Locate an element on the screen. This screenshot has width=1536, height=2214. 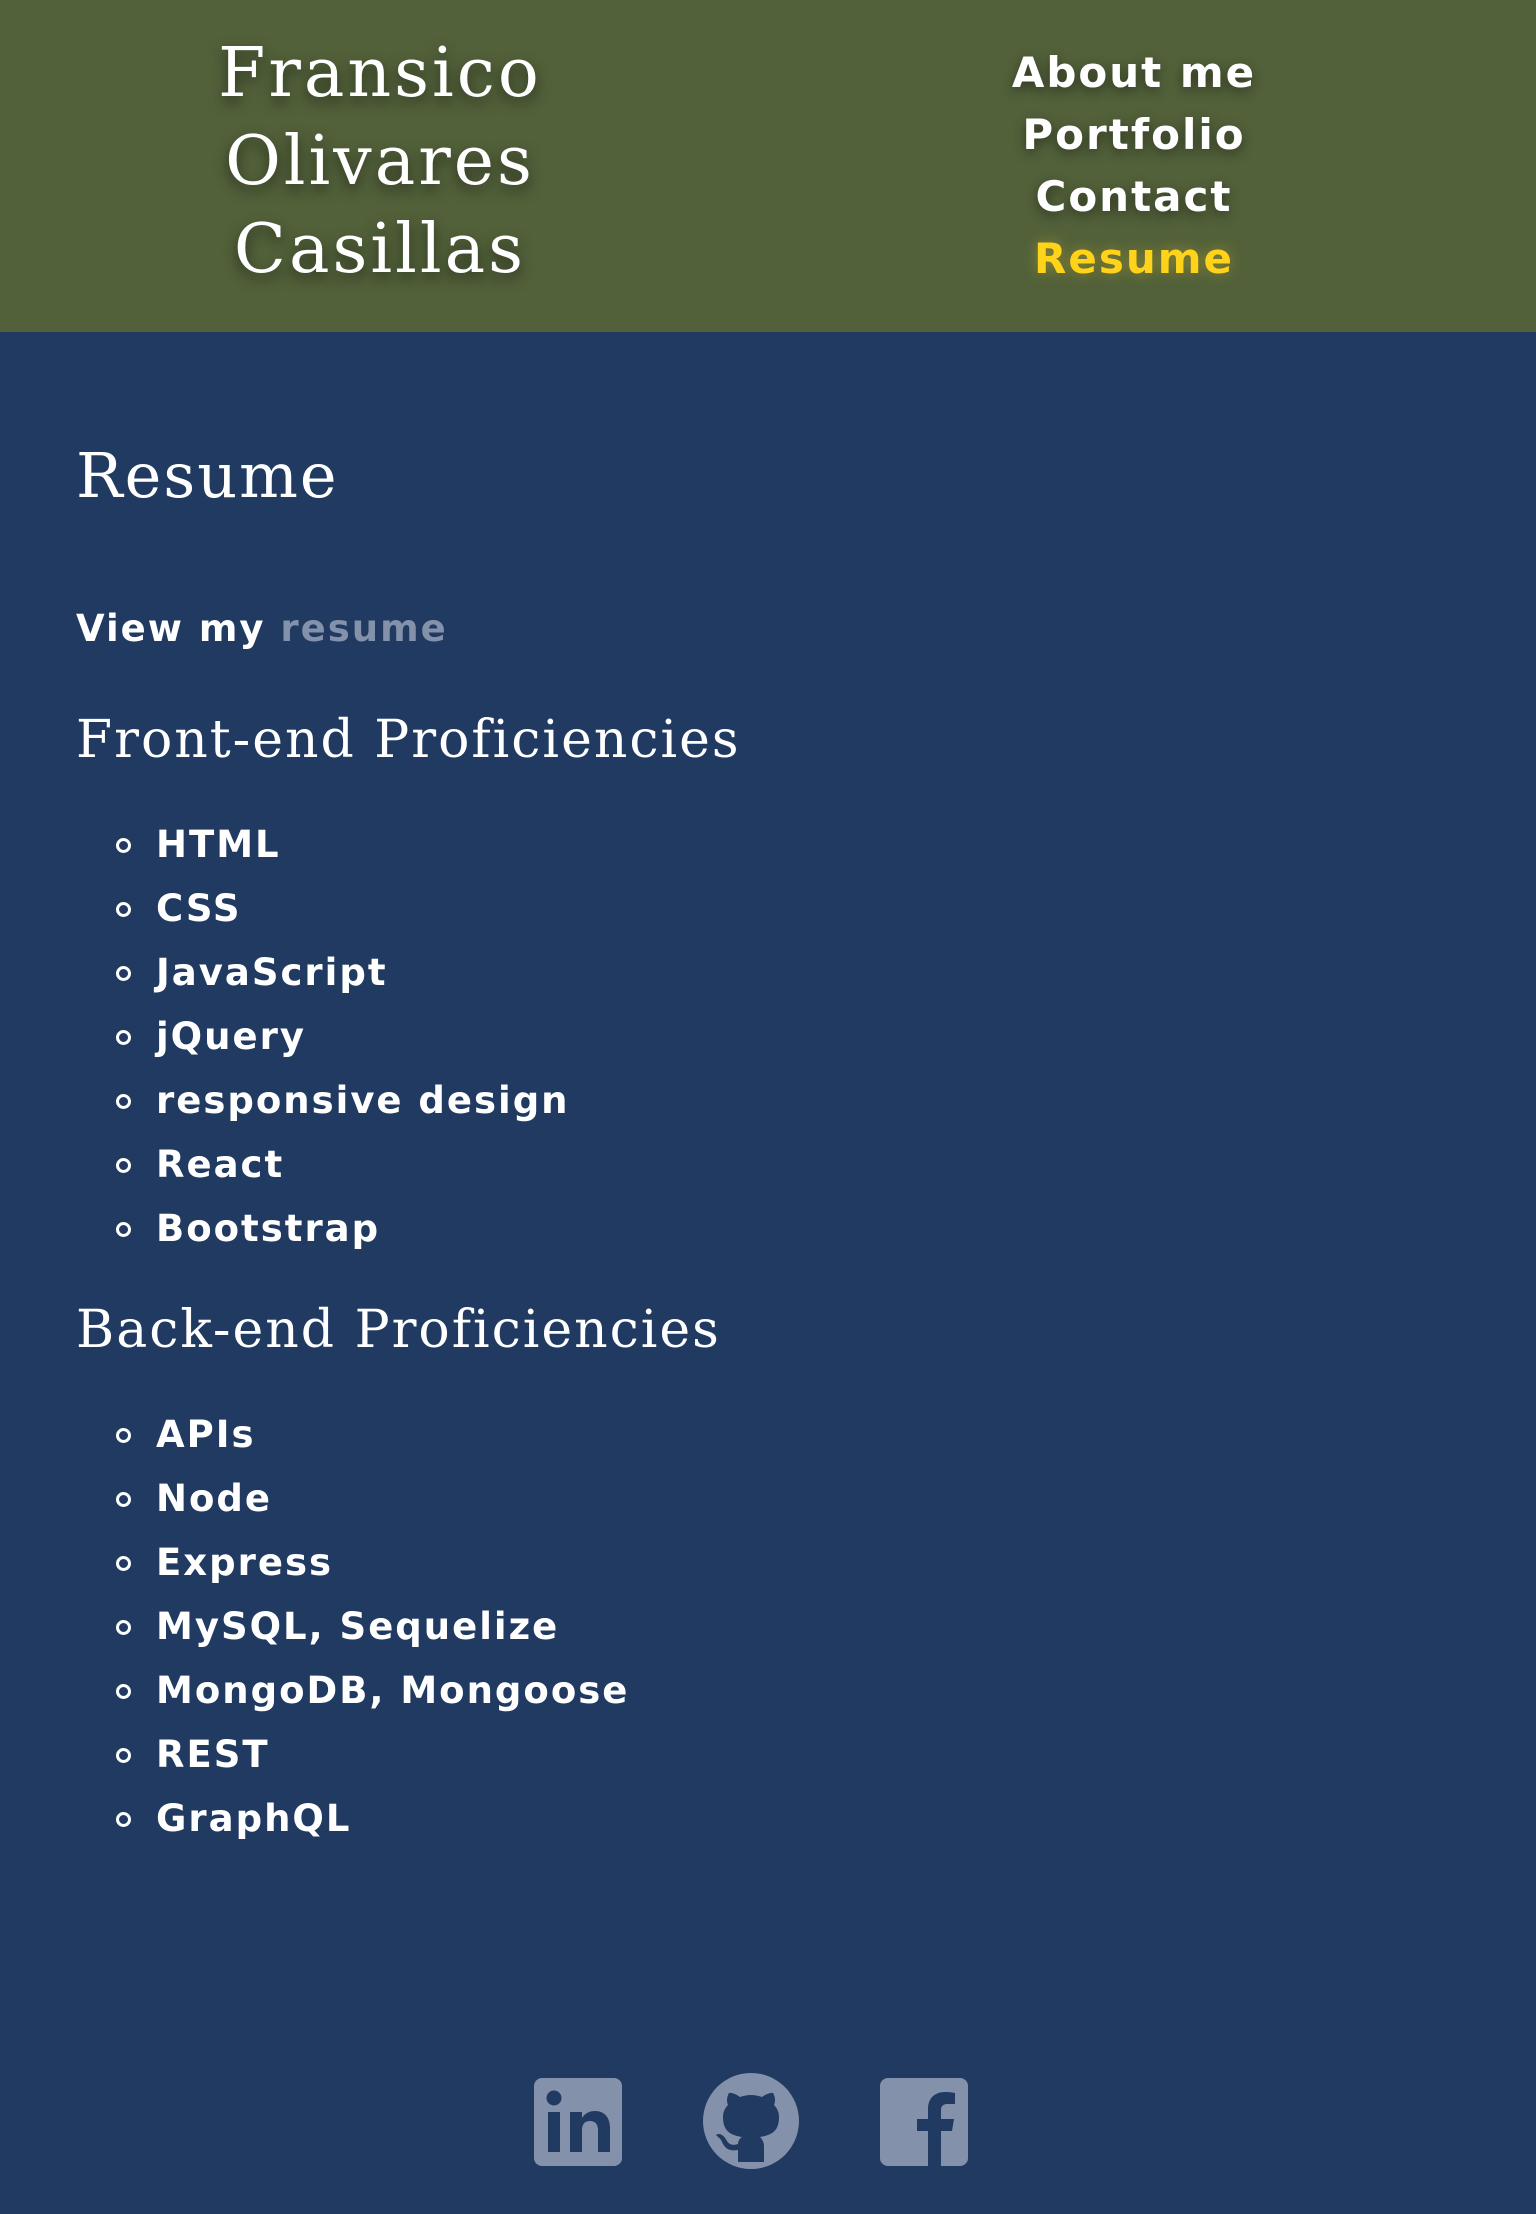
site-title: Fransico Olivares Casillas is located at coordinates (380, 162).